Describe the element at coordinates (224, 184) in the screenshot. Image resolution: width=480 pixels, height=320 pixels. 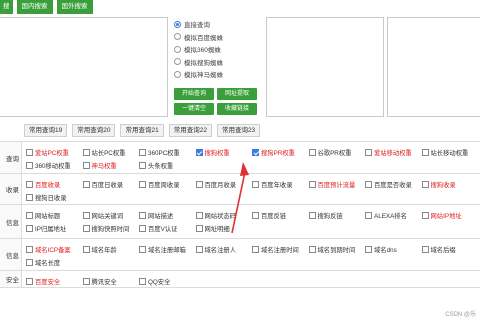
I see `option-item: 百度月收录` at that location.